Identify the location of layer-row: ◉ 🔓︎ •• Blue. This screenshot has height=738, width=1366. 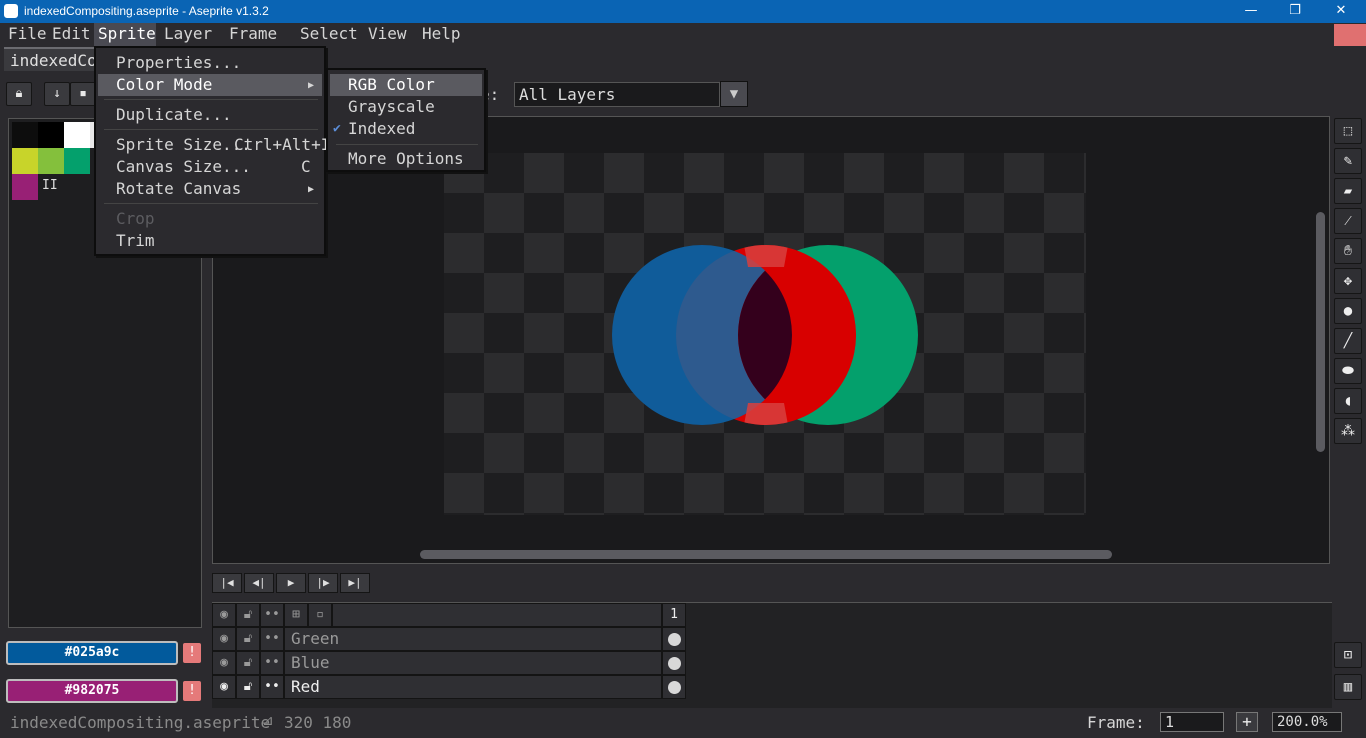
(449, 663).